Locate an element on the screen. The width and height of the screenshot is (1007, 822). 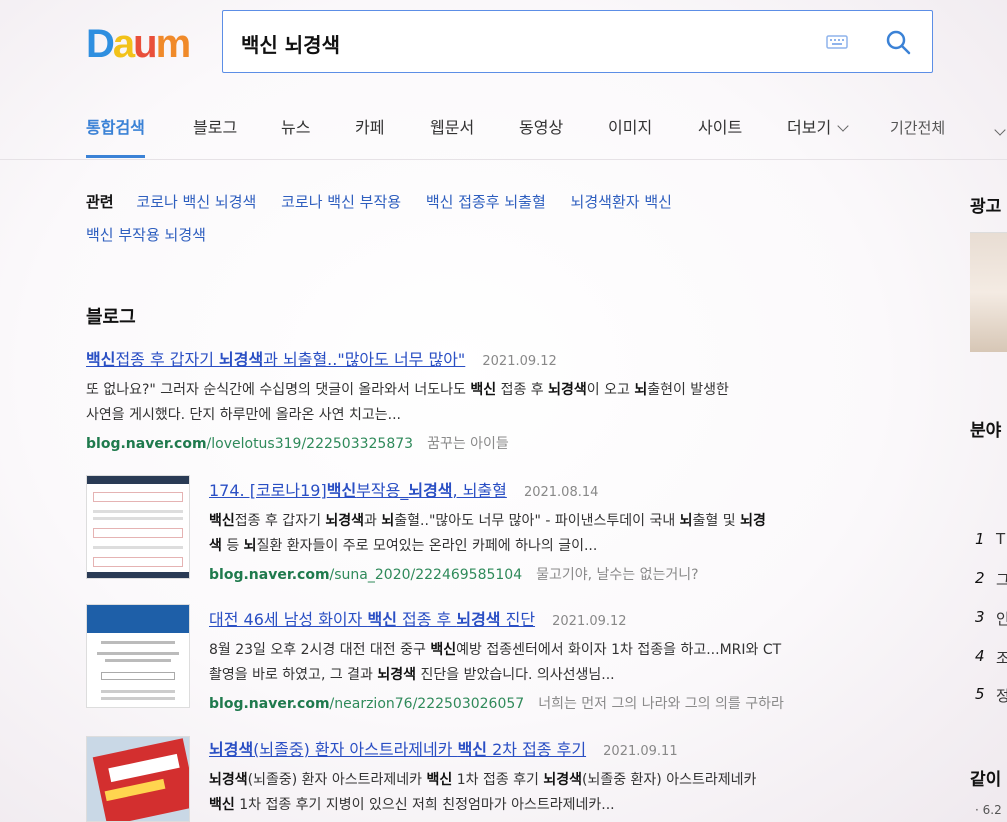
tab-more: 더보기 is located at coordinates (818, 138).